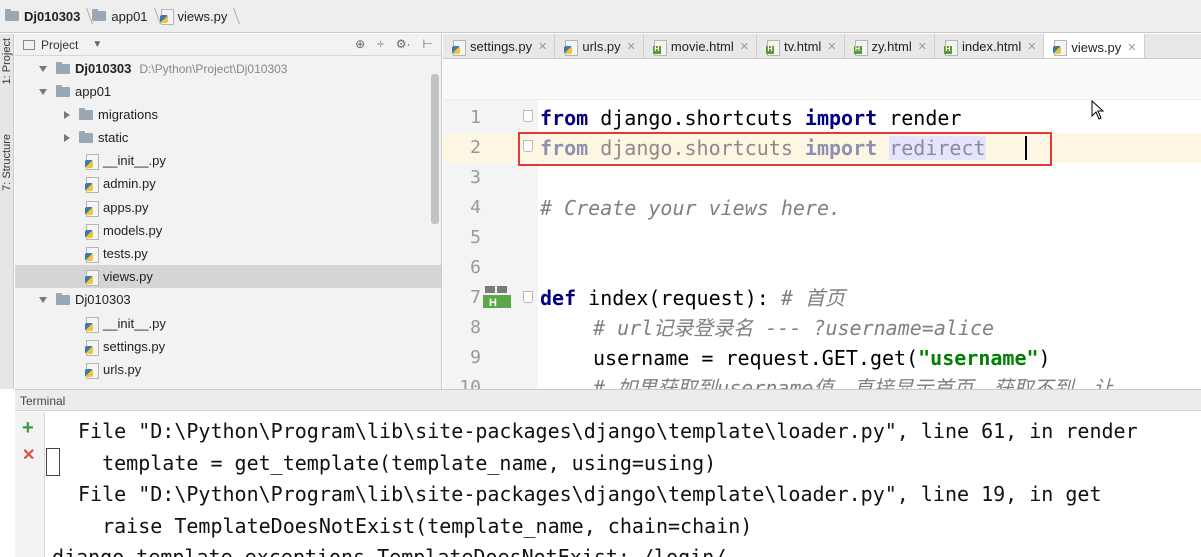 This screenshot has width=1201, height=557. Describe the element at coordinates (380, 44) in the screenshot. I see `collapse-all-icon: ÷` at that location.